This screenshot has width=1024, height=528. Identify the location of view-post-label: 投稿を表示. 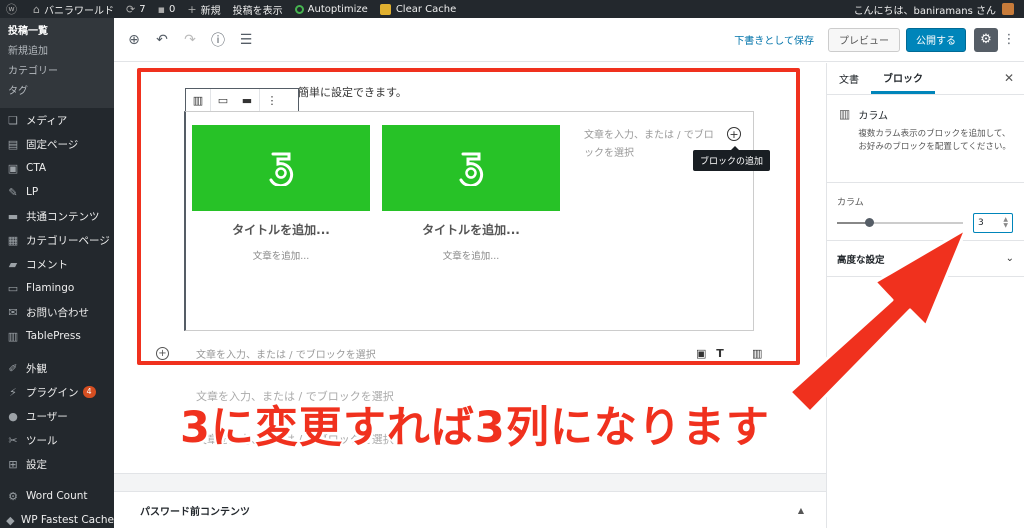
(257, 11).